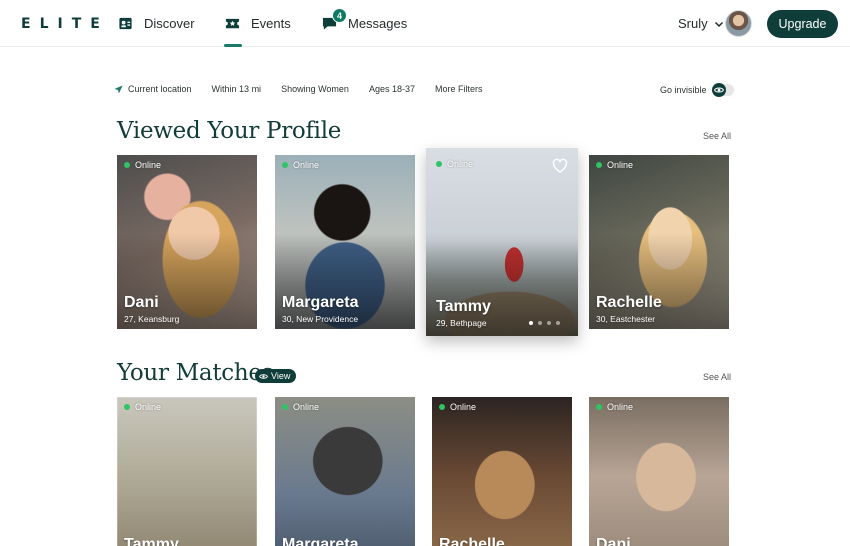  I want to click on match-card-margareta: Online Margareta, so click(345, 471).